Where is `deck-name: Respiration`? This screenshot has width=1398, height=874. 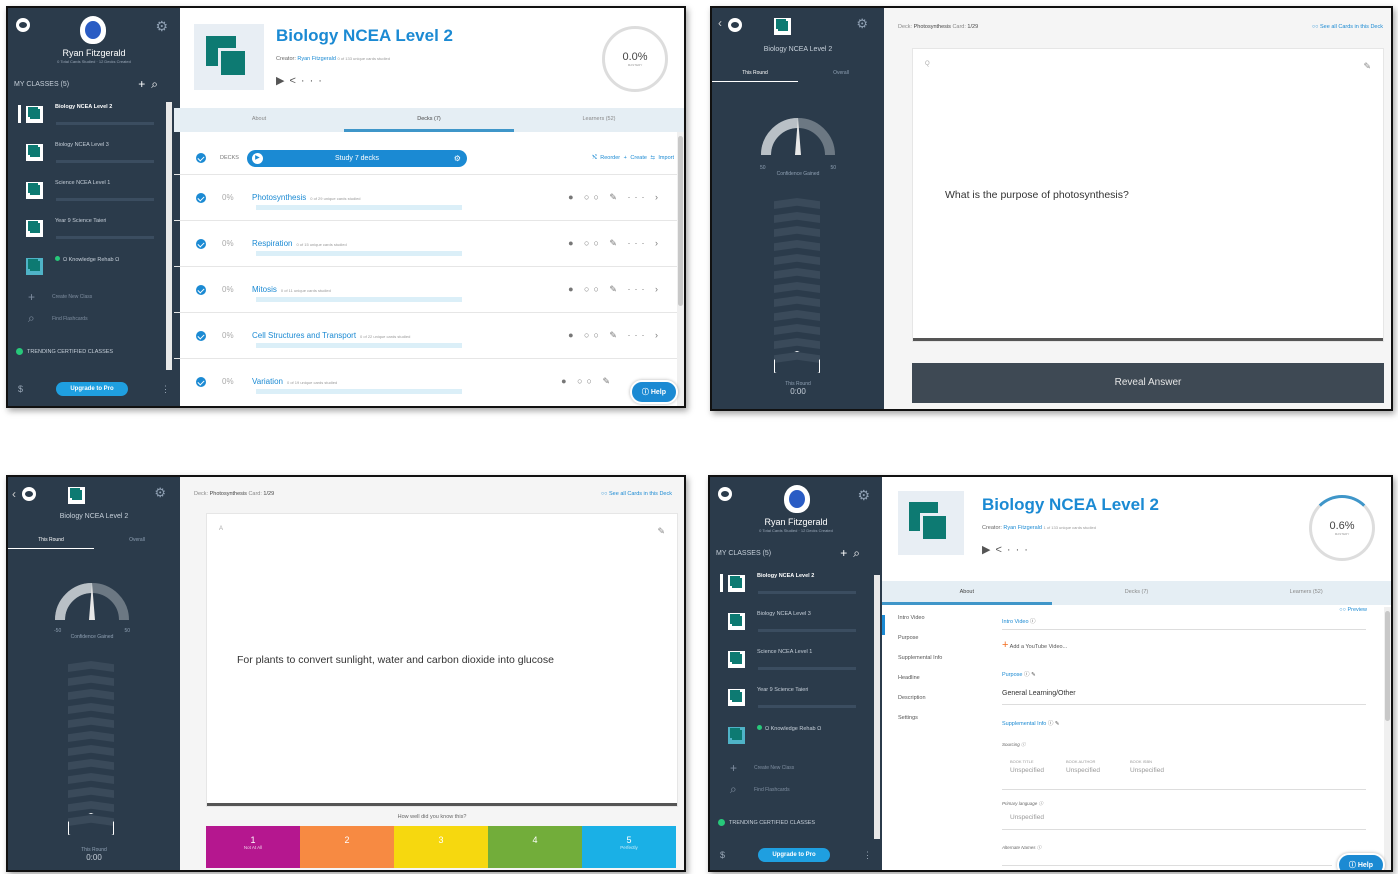
deck-name: Respiration is located at coordinates (272, 243).